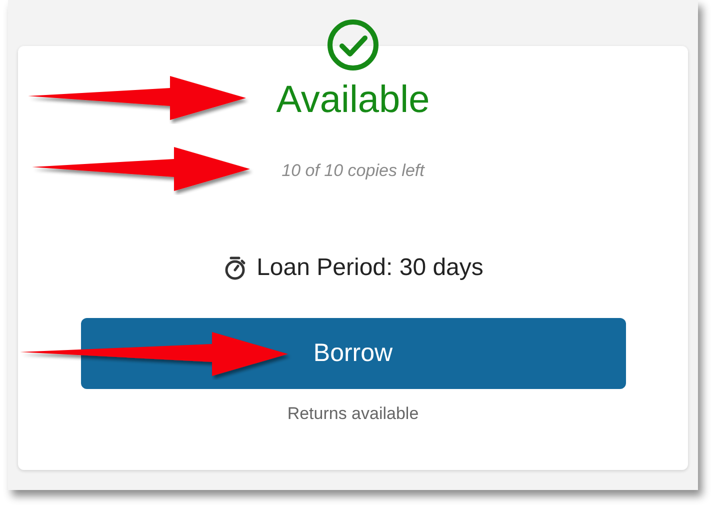 The image size is (718, 506). I want to click on stopwatch-icon, so click(234, 268).